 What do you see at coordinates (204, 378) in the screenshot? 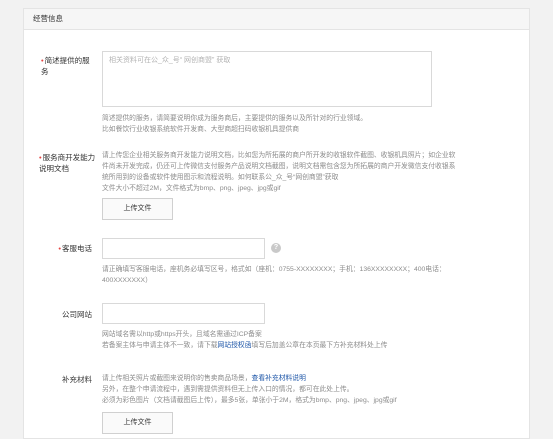
I see `hint-line: 请上传相关照片或截图来说明你的售卖商品场景，查看补充材料说明` at bounding box center [204, 378].